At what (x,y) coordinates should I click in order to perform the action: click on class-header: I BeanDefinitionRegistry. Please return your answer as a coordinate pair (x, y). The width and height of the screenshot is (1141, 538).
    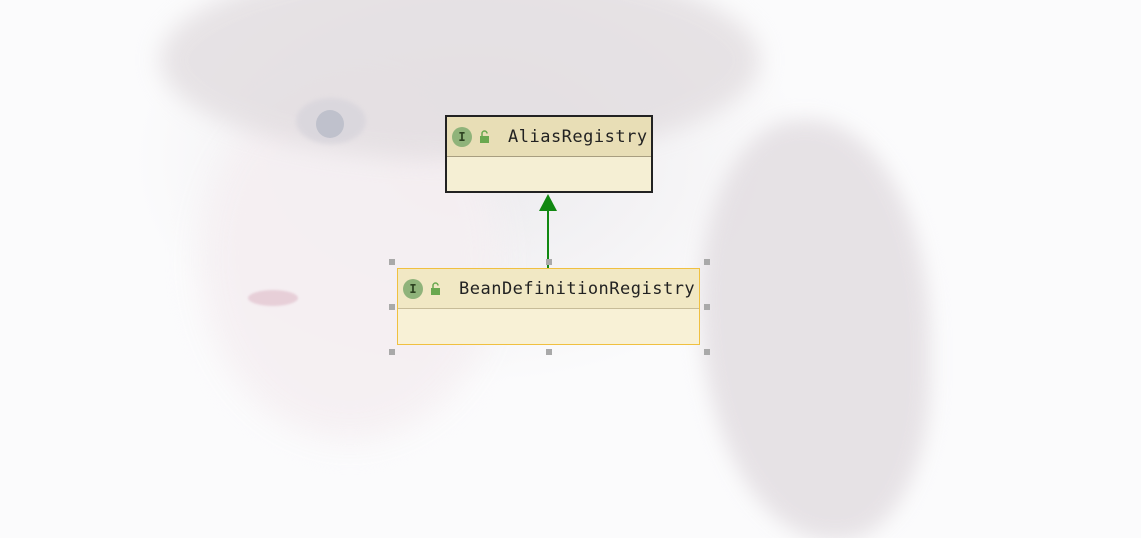
    Looking at the image, I should click on (548, 289).